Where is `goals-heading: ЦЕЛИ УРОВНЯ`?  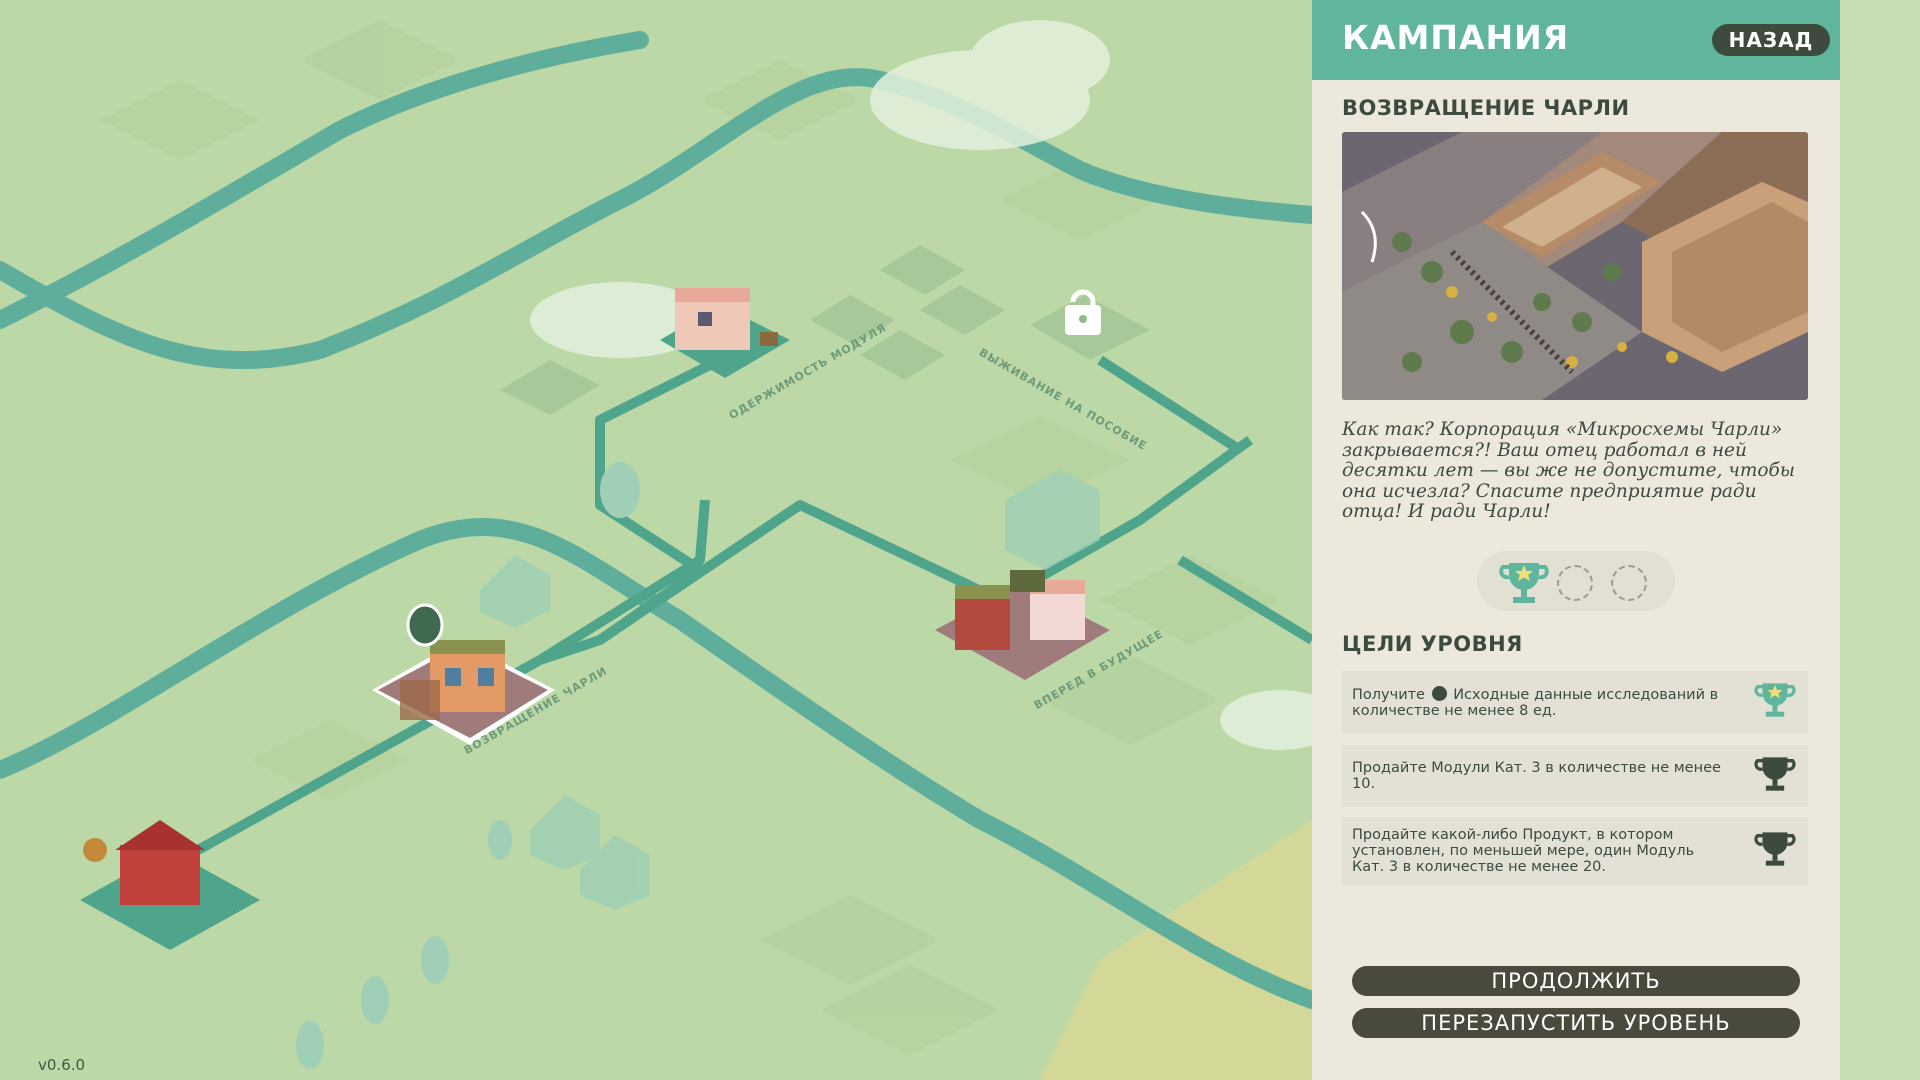
goals-heading: ЦЕЛИ УРОВНЯ is located at coordinates (1432, 644).